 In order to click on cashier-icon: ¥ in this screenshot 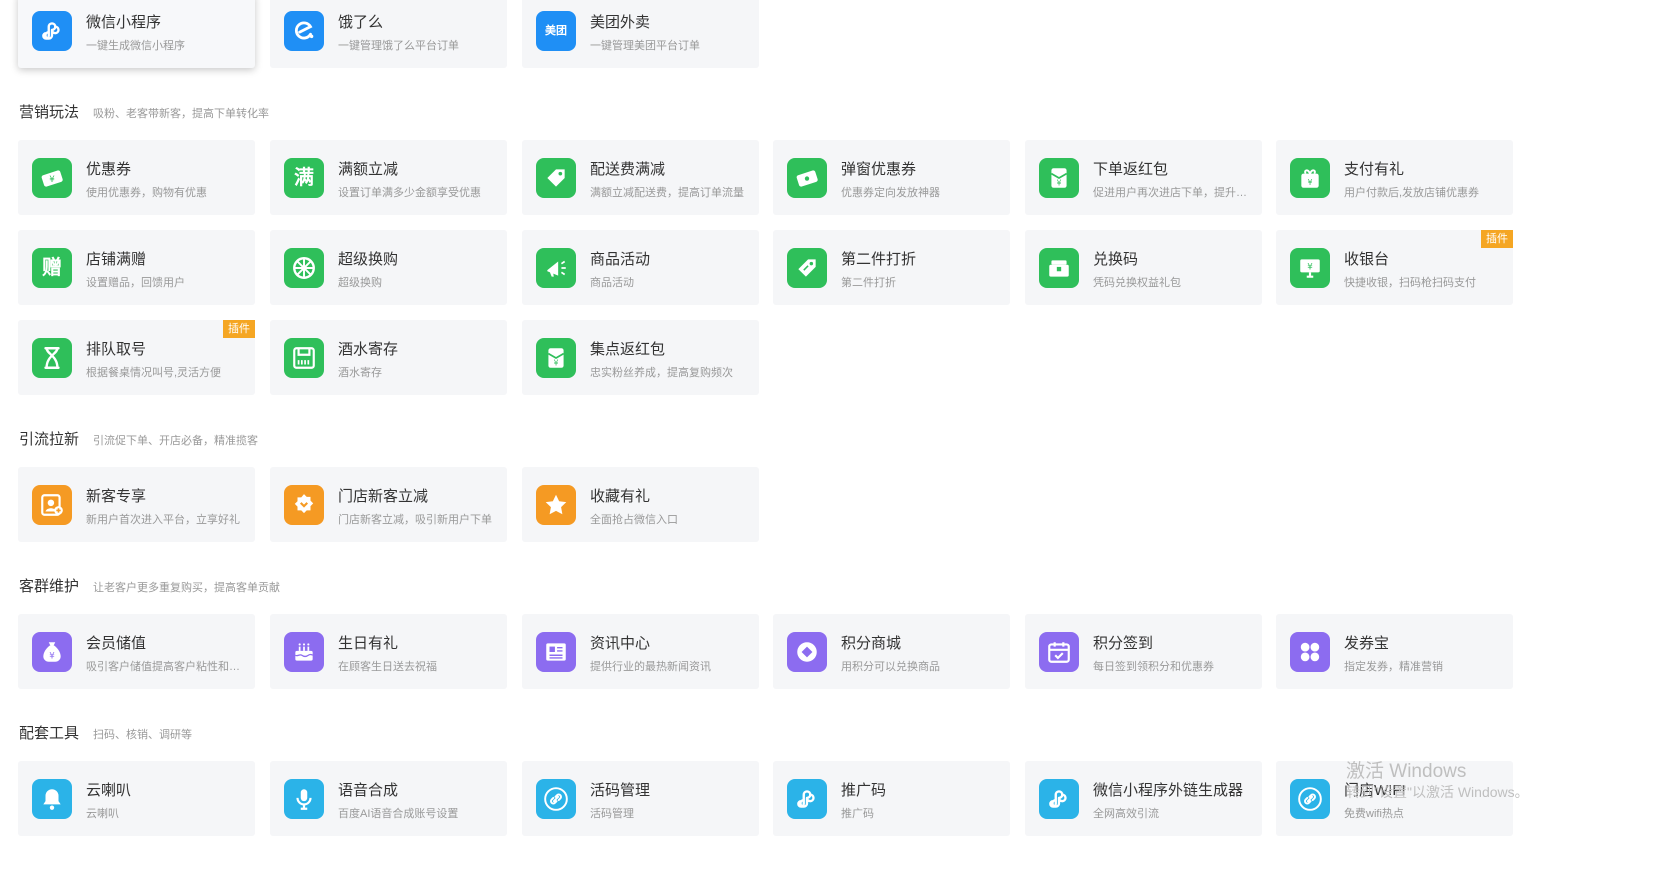, I will do `click(1310, 268)`.